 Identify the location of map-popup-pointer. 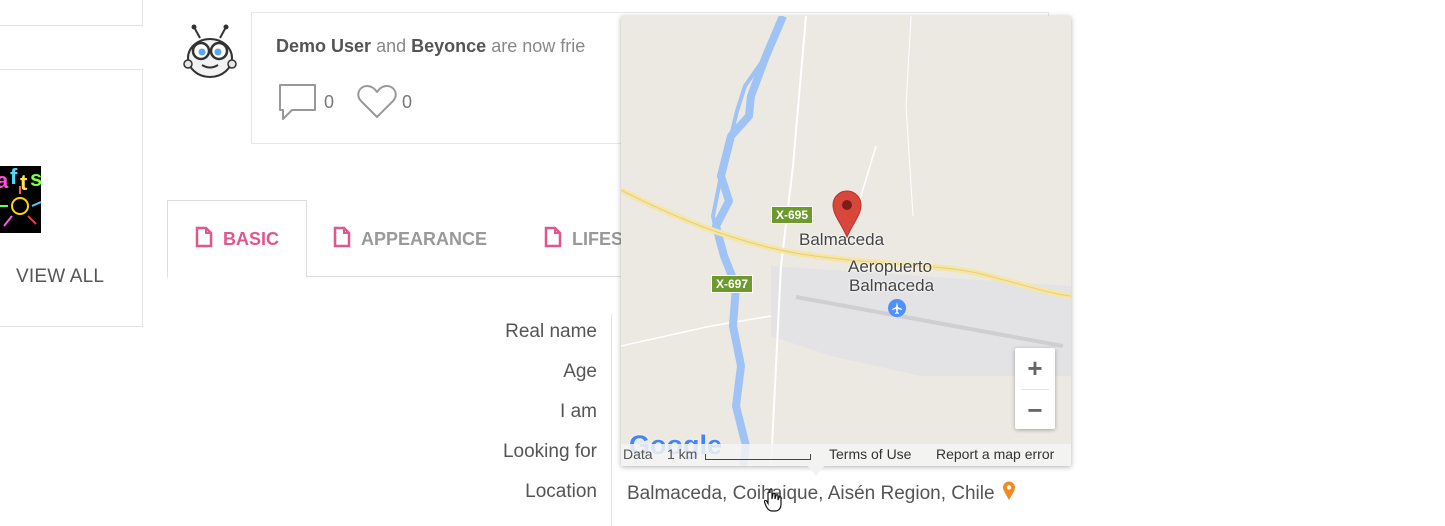
(816, 470).